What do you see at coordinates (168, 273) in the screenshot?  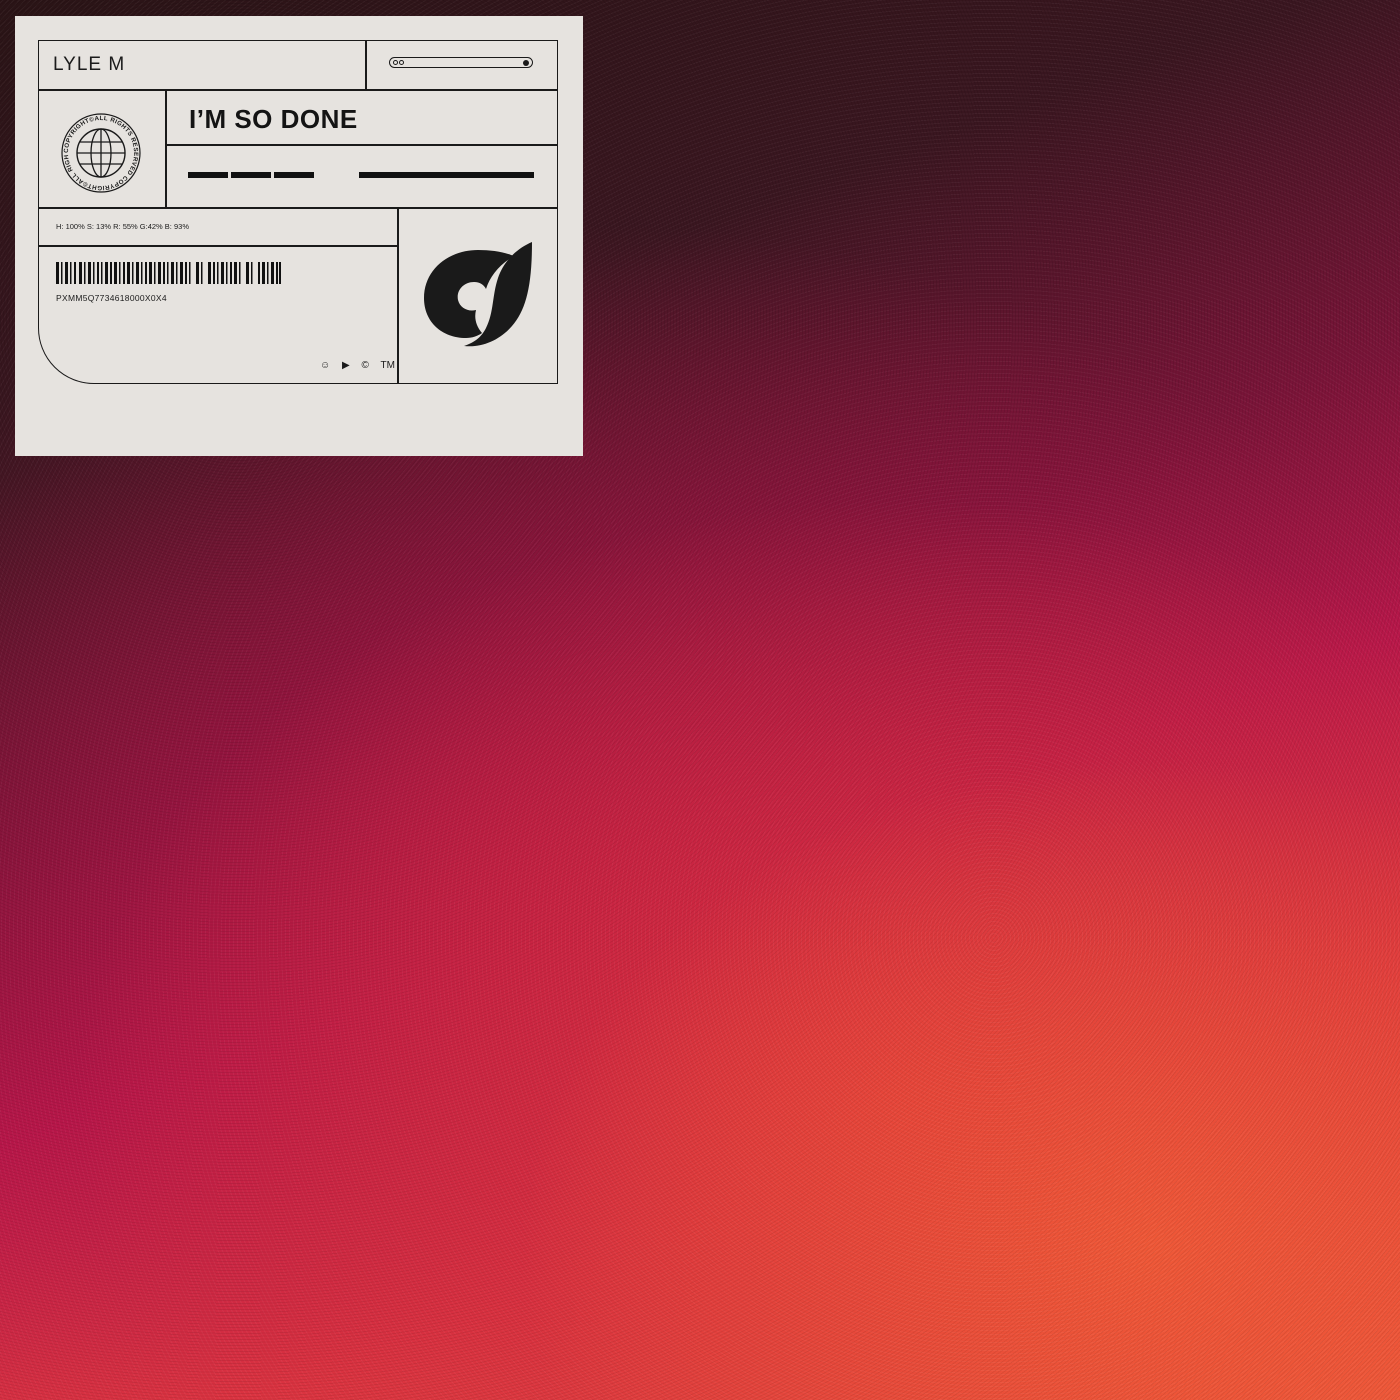 I see `barcode-icon` at bounding box center [168, 273].